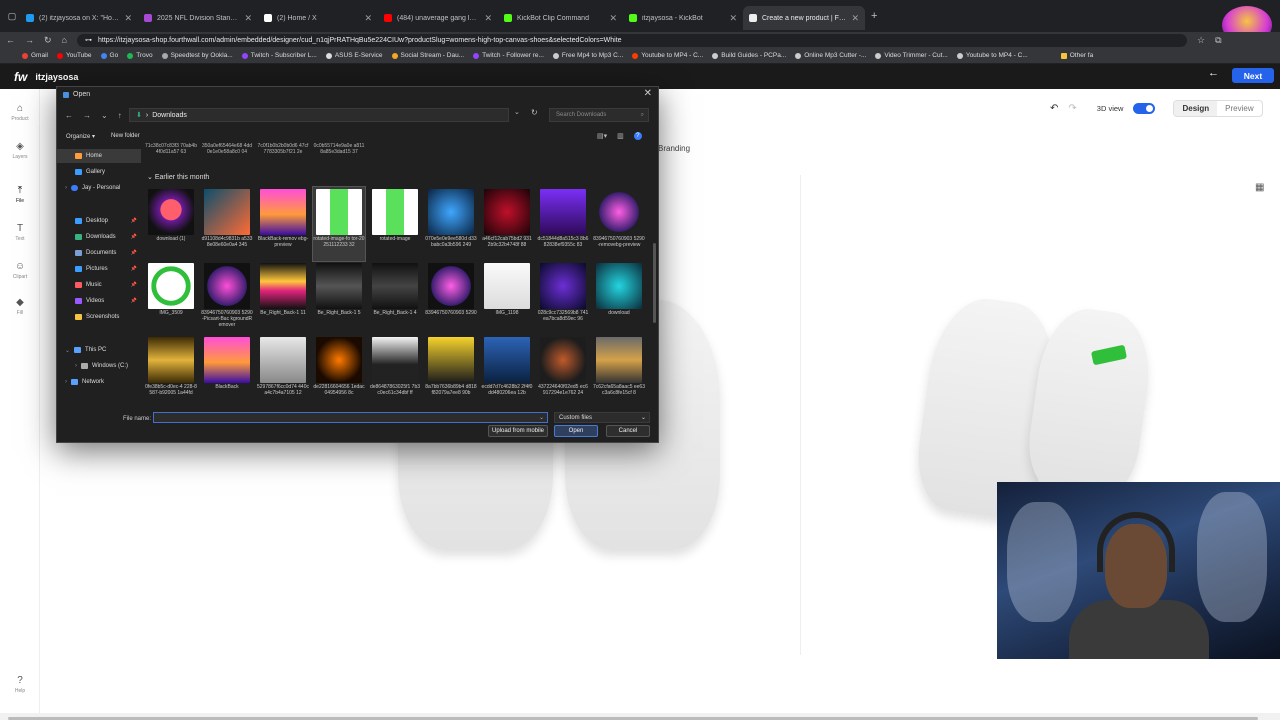 The image size is (1280, 720). I want to click on grid-icon: ▦, so click(1259, 187).